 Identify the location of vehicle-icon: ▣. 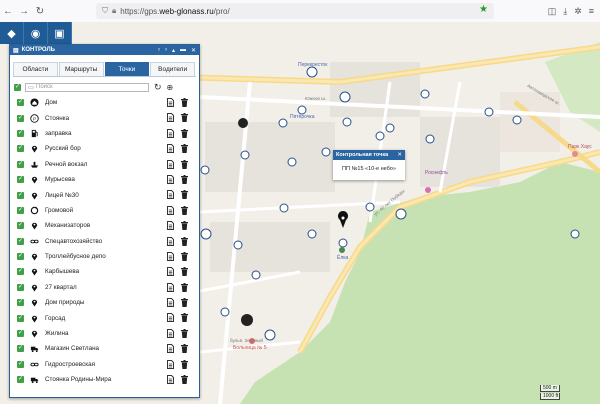
(60, 33).